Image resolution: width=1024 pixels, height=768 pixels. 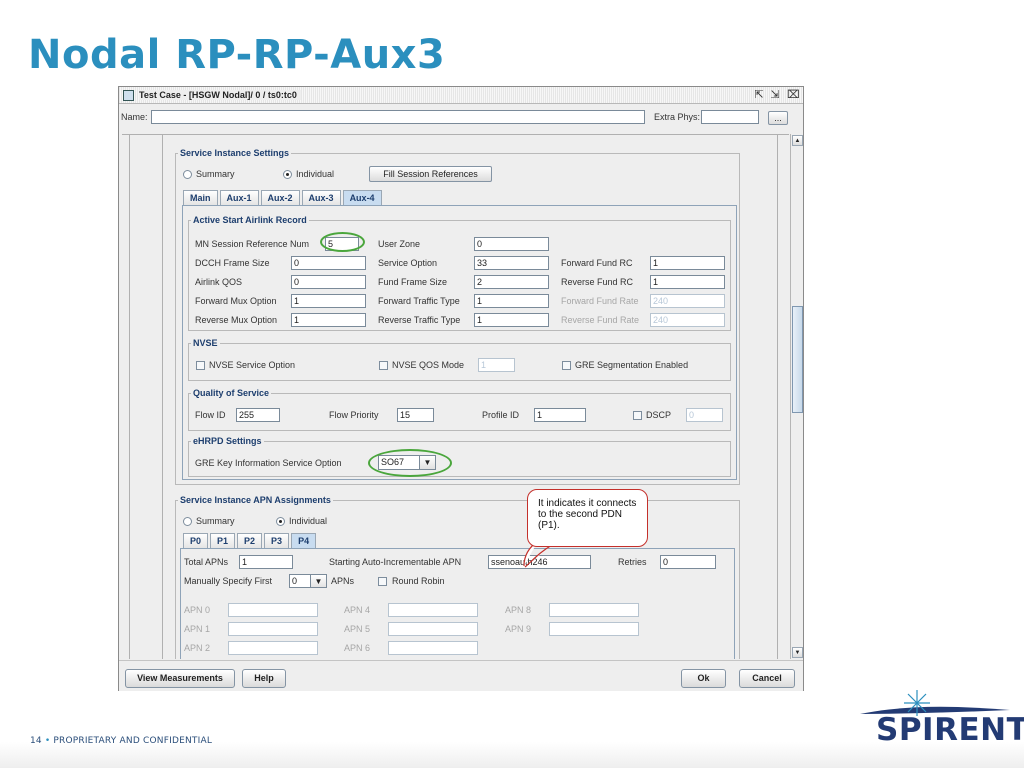 I want to click on airlink-title: Active Start Airlink Record, so click(x=250, y=220).